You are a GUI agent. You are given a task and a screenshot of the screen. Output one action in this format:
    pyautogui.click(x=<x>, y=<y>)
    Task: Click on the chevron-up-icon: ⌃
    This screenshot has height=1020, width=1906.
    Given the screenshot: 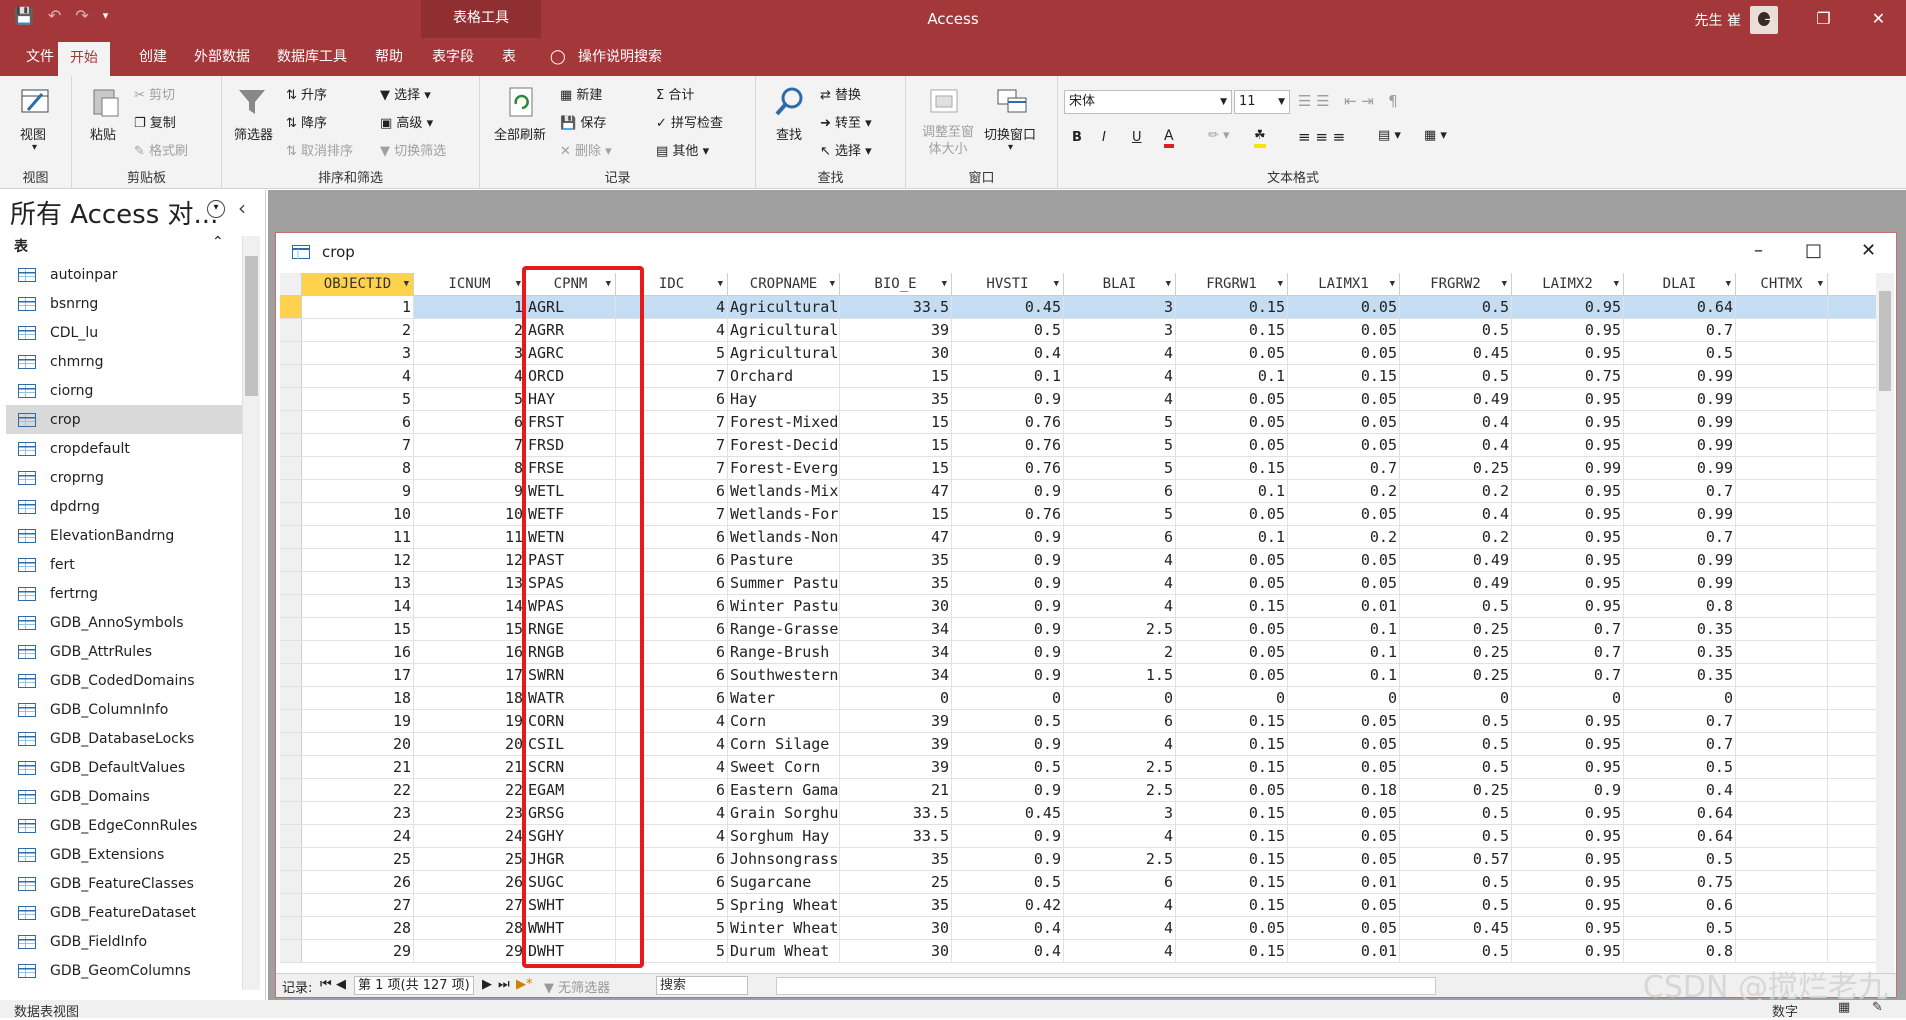 What is the action you would take?
    pyautogui.click(x=218, y=242)
    